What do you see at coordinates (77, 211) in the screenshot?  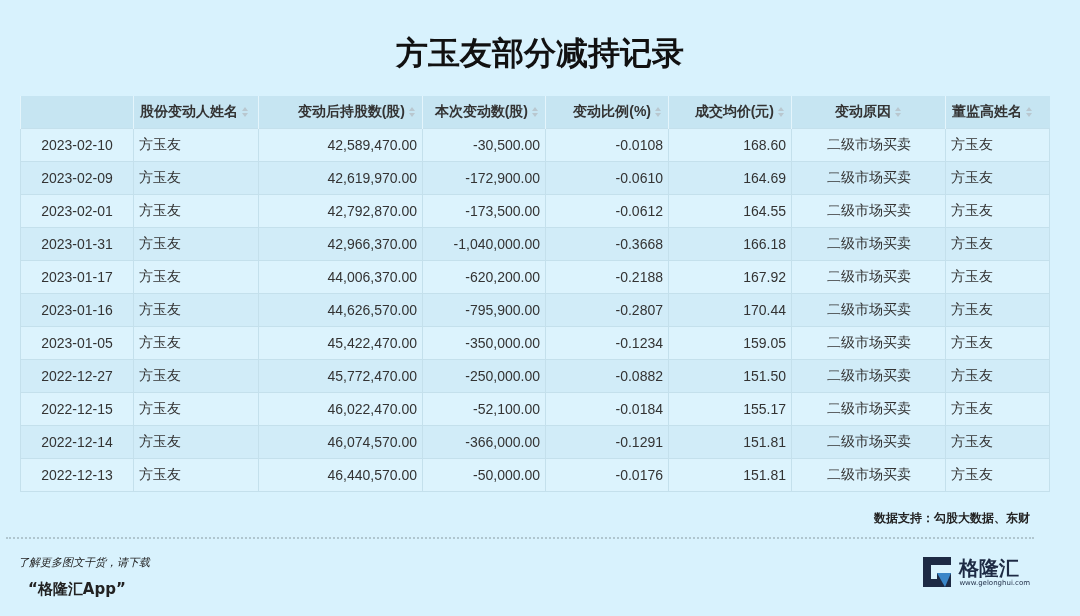 I see `table-cell: 2023-02-01` at bounding box center [77, 211].